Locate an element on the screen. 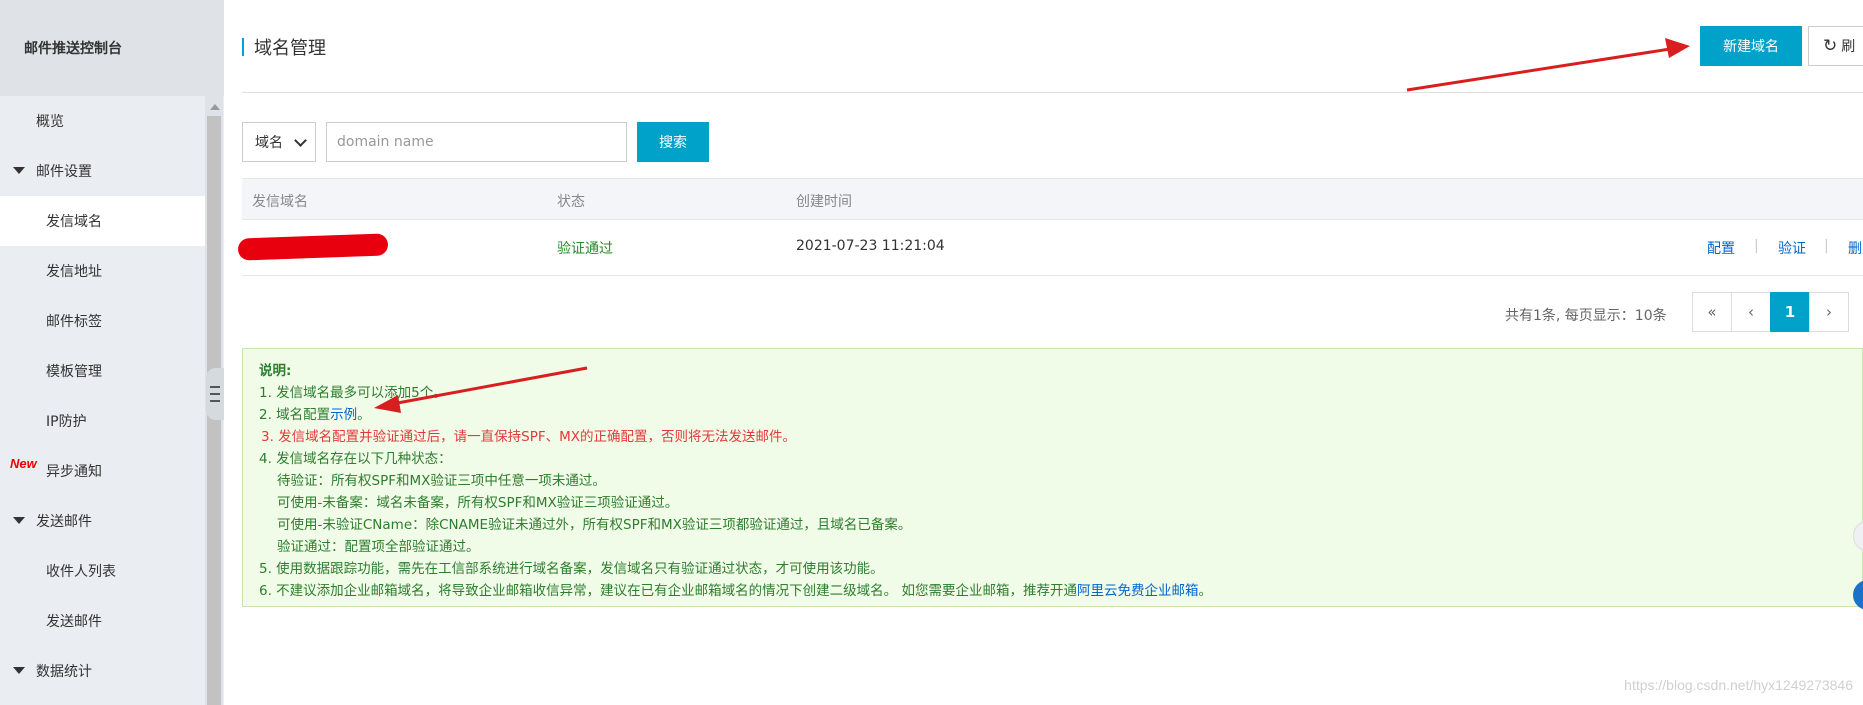 Image resolution: width=1863 pixels, height=705 pixels. sidebar-item-label: 模板管理 is located at coordinates (74, 372).